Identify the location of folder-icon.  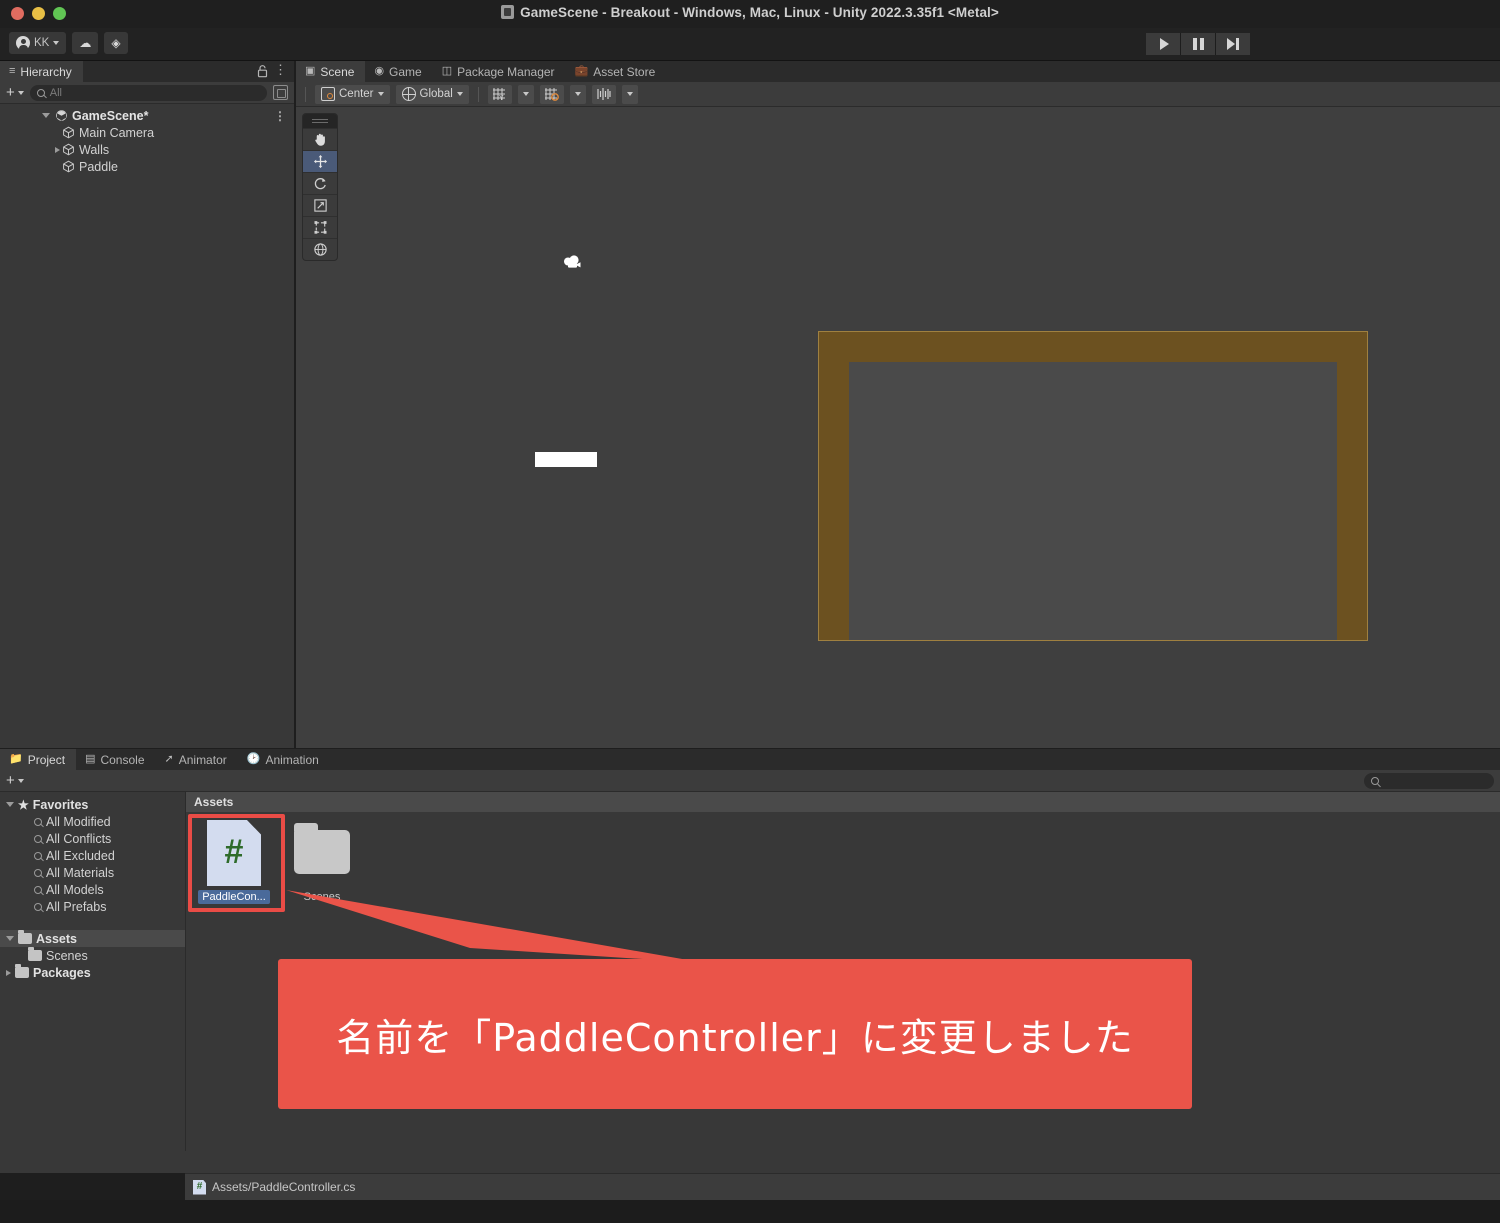
(35, 954).